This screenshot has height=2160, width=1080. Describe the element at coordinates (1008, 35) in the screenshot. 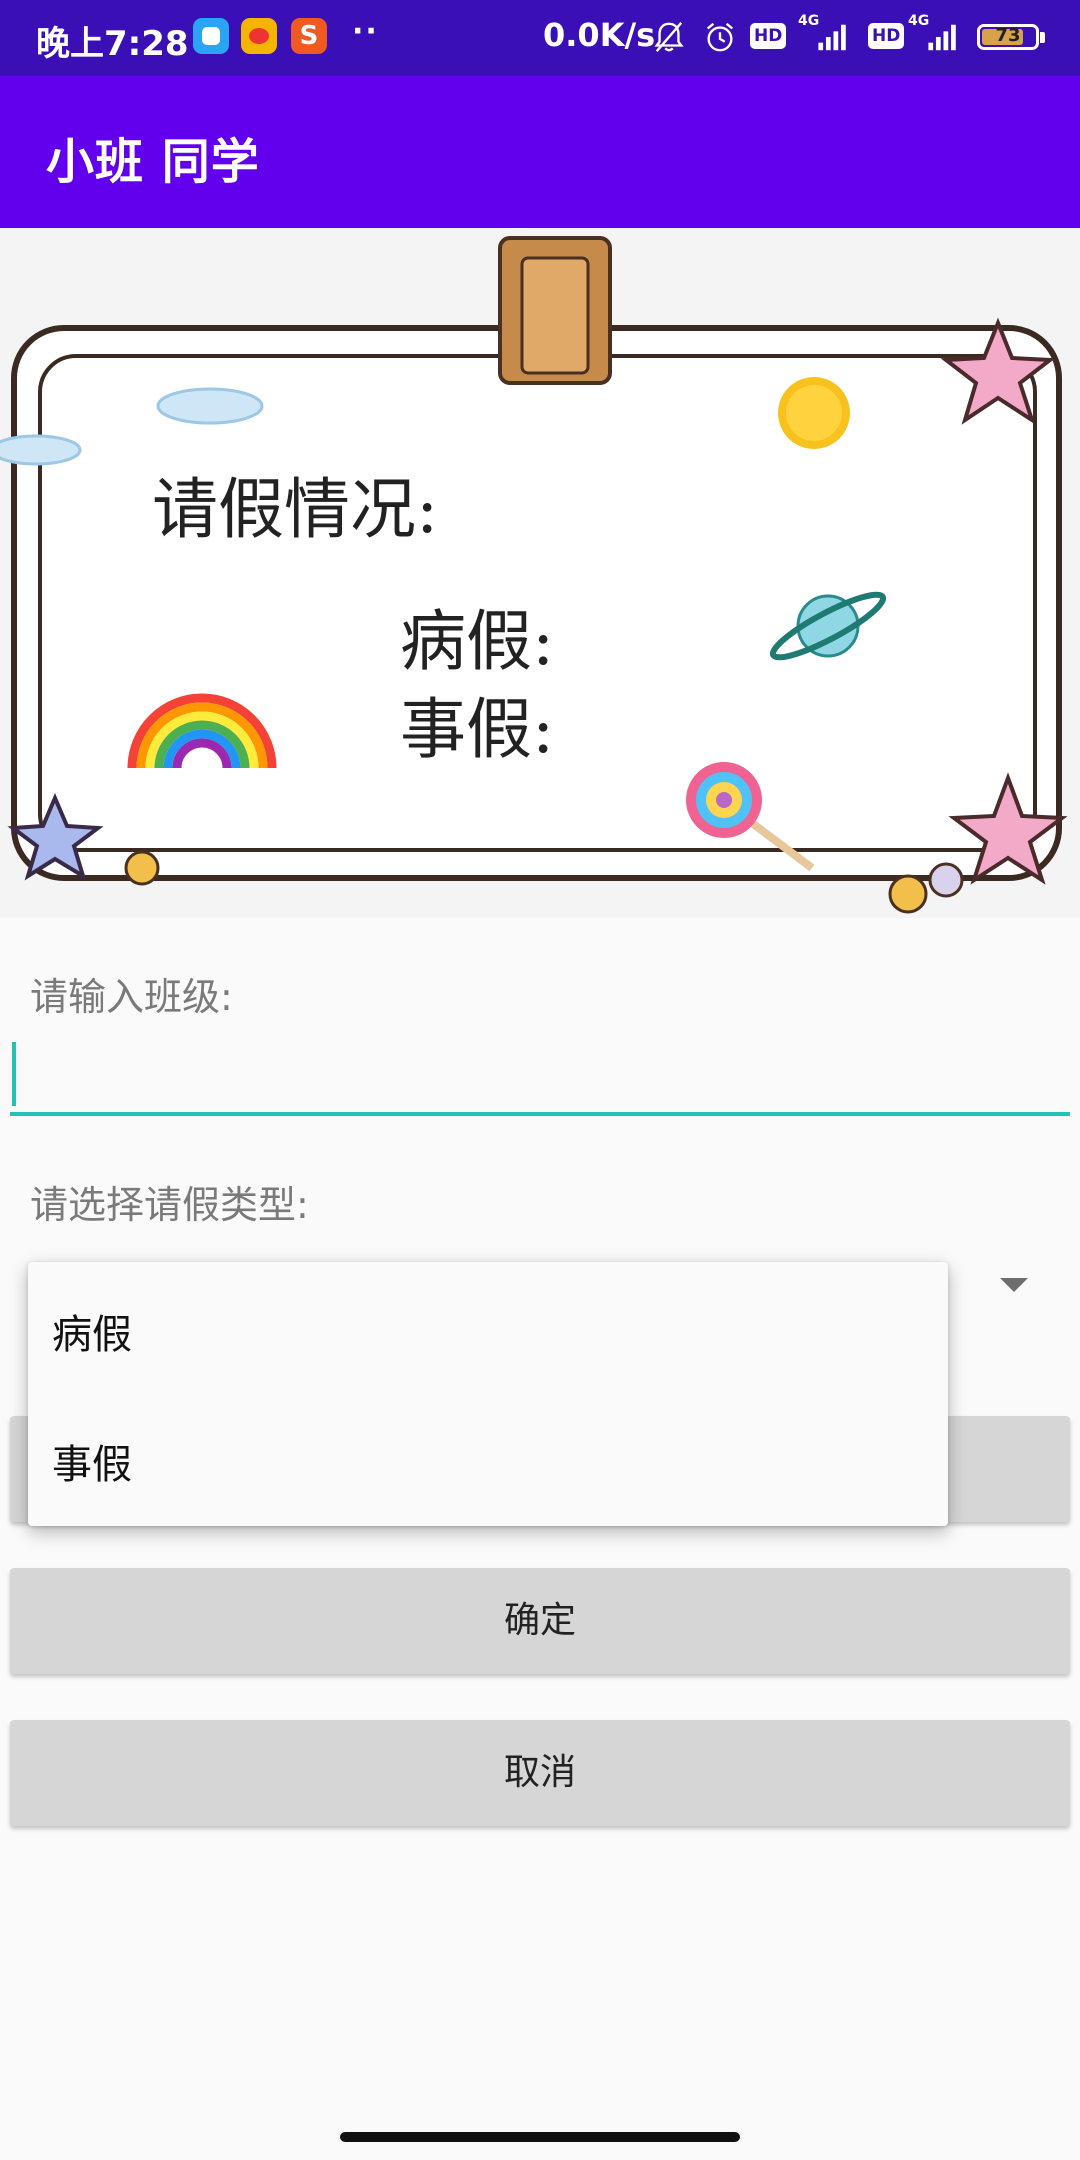

I see `battery-level: 73` at that location.